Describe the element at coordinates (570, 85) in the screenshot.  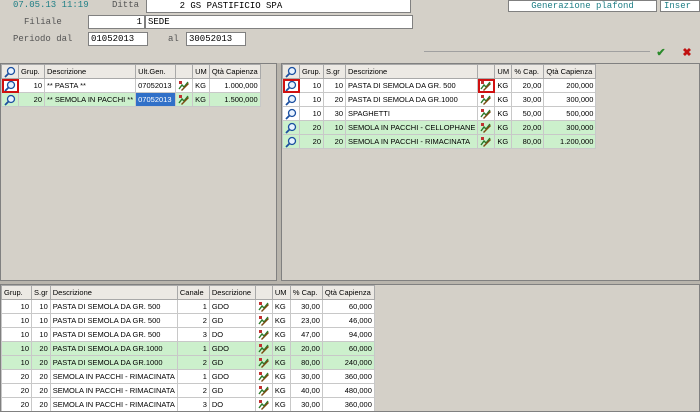
I see `cell-qta: 200,000` at that location.